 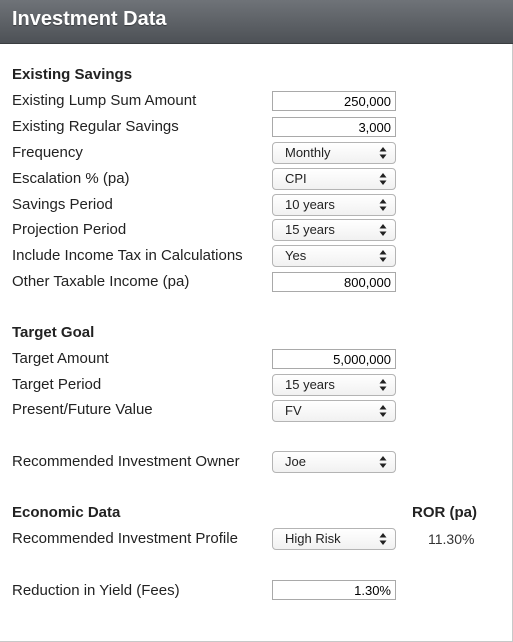 What do you see at coordinates (72, 74) in the screenshot?
I see `section-existing-savings: Existing Savings` at bounding box center [72, 74].